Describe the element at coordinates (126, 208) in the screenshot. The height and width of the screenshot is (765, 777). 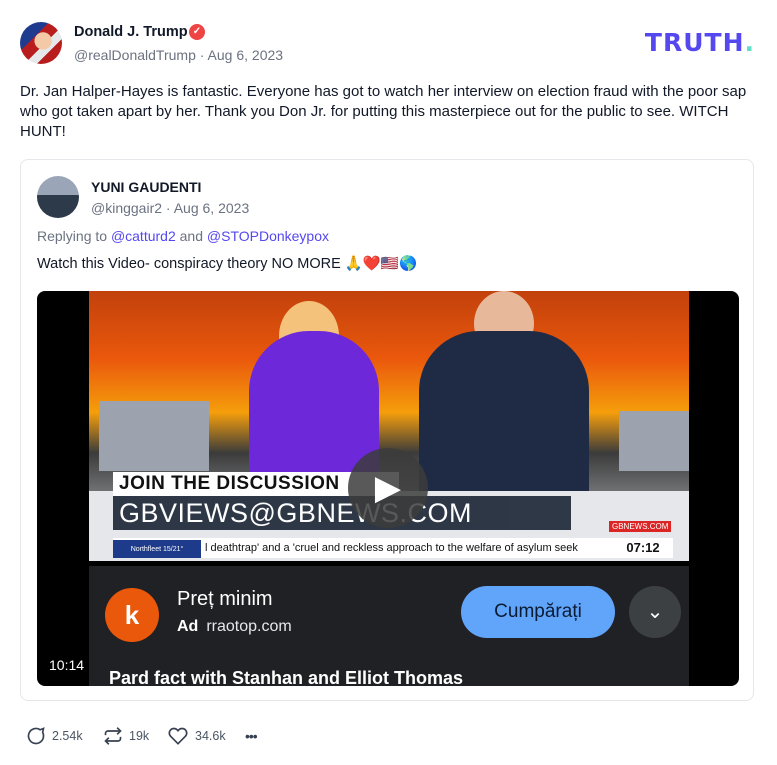
I see `quoted-author-handle: @kinggair2` at that location.